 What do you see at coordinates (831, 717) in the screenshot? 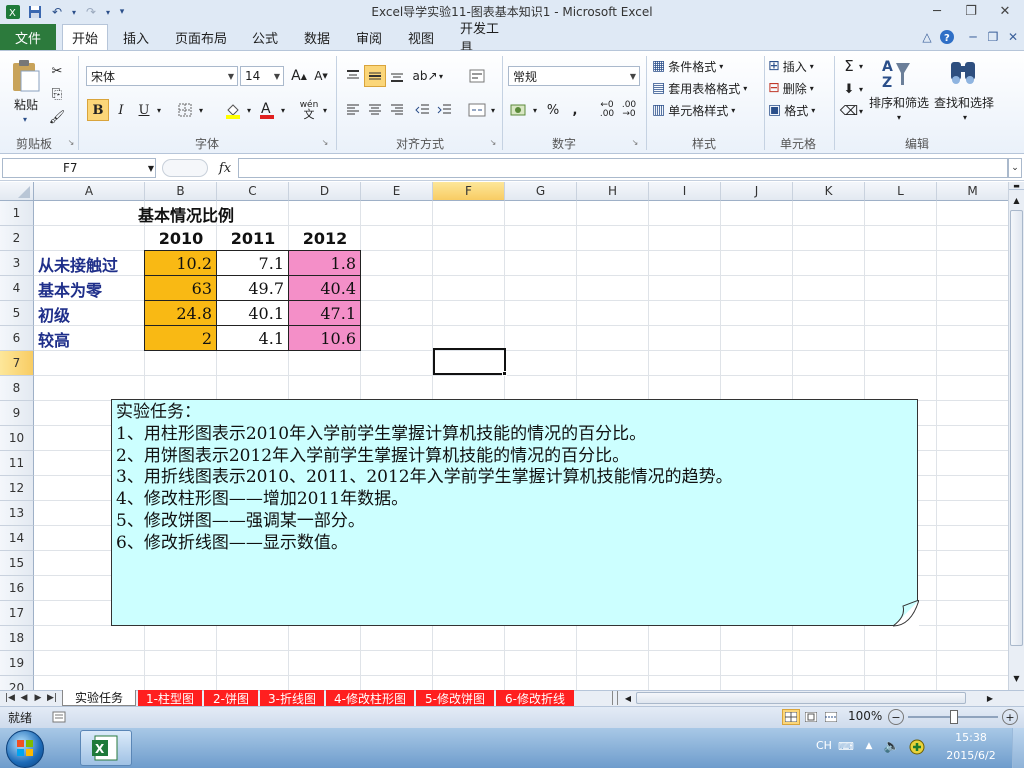
I see `page-break-view-icon` at bounding box center [831, 717].